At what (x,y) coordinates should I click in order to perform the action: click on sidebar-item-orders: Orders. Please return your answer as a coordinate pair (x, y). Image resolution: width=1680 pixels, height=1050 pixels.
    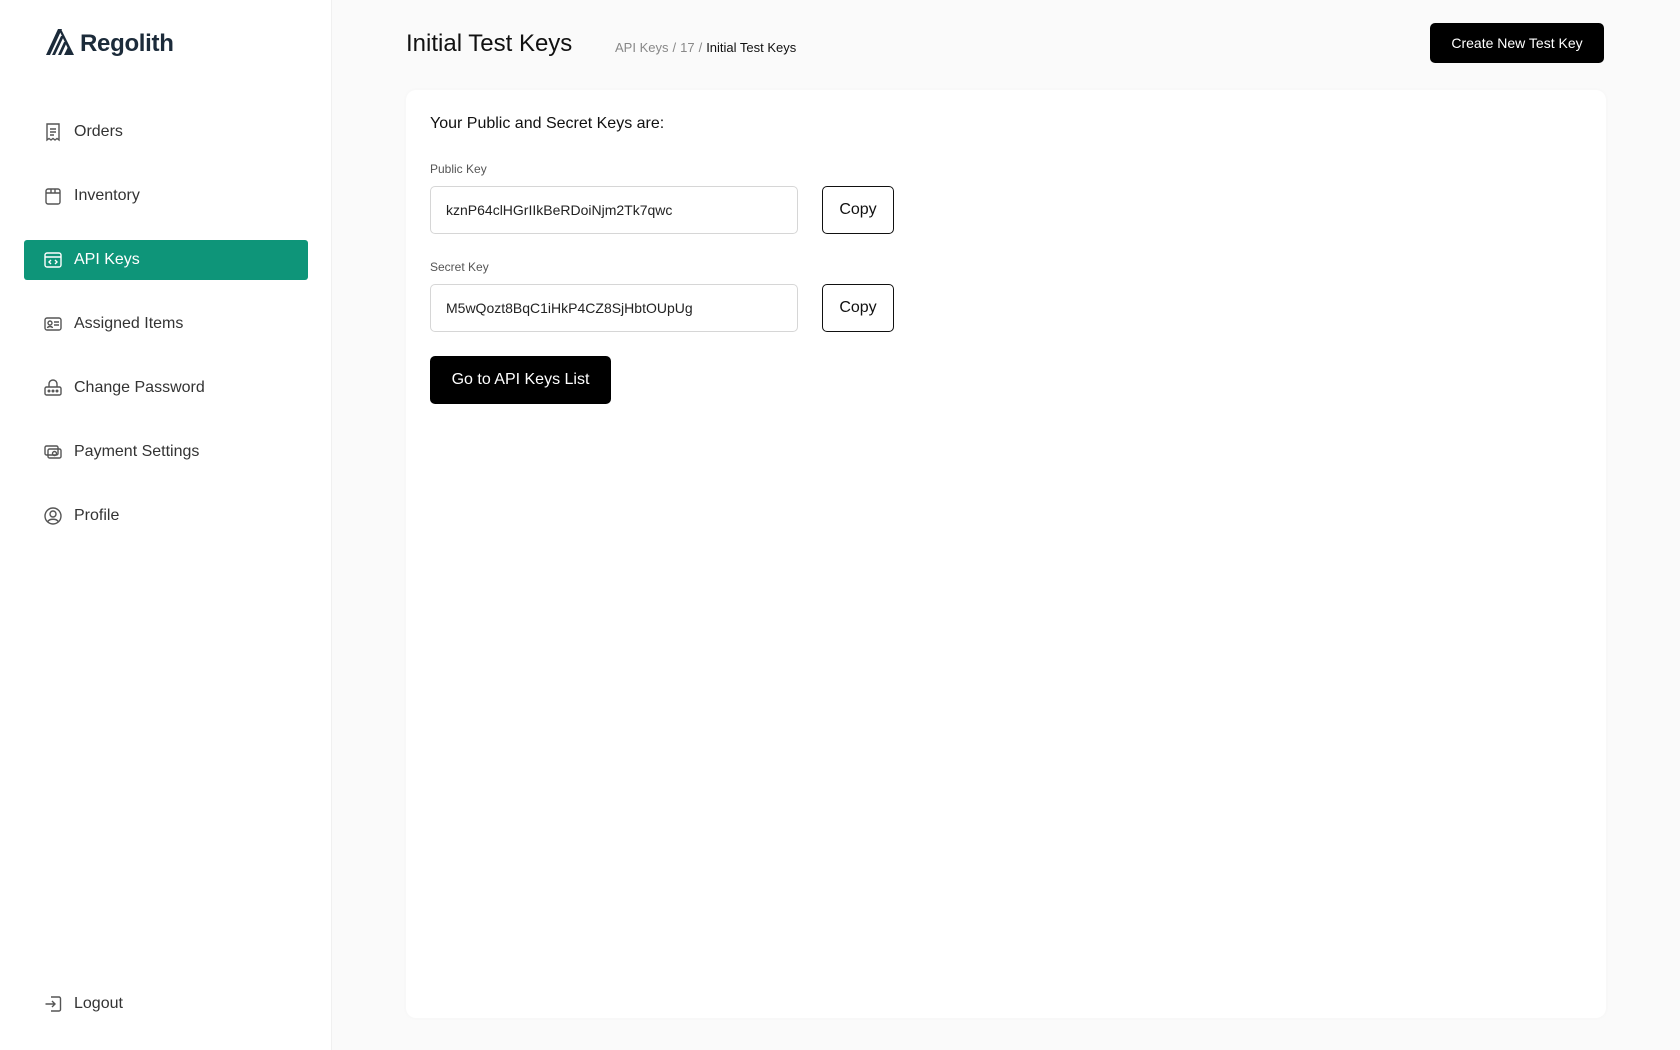
    Looking at the image, I should click on (166, 132).